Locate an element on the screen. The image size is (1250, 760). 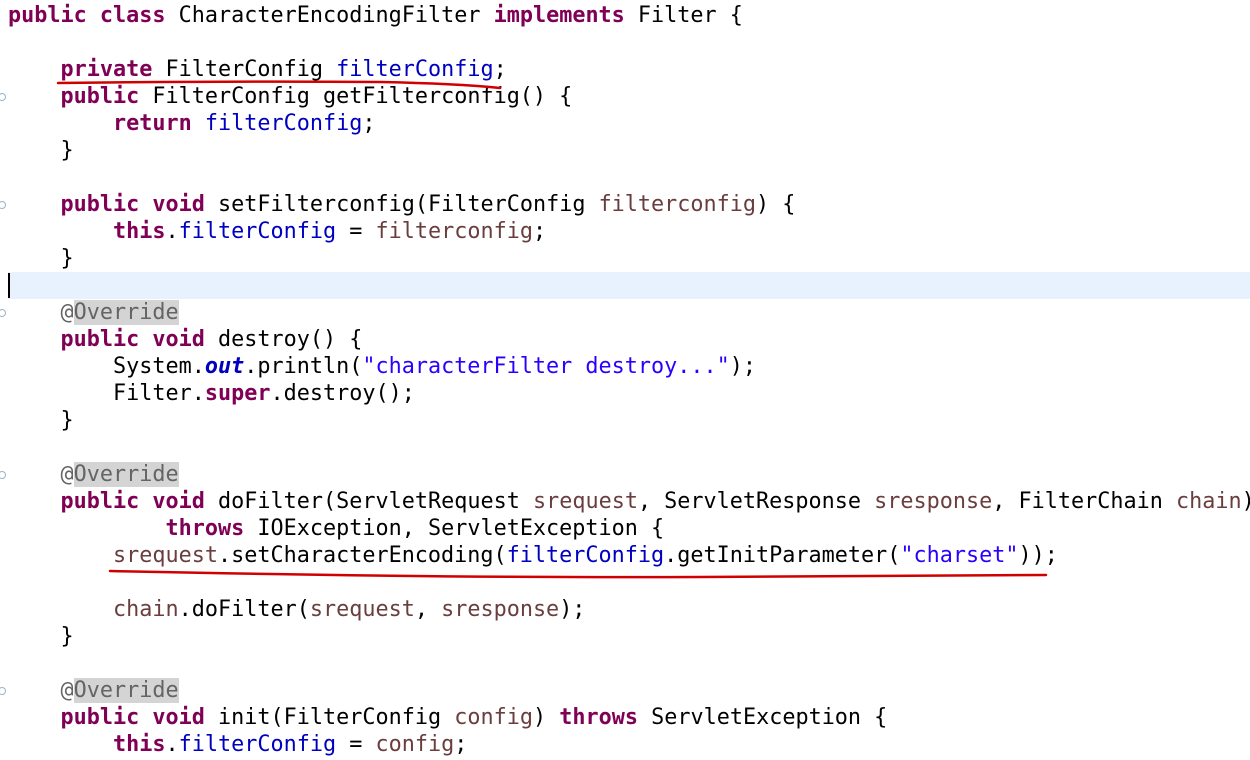
code-token: , is located at coordinates (428, 609).